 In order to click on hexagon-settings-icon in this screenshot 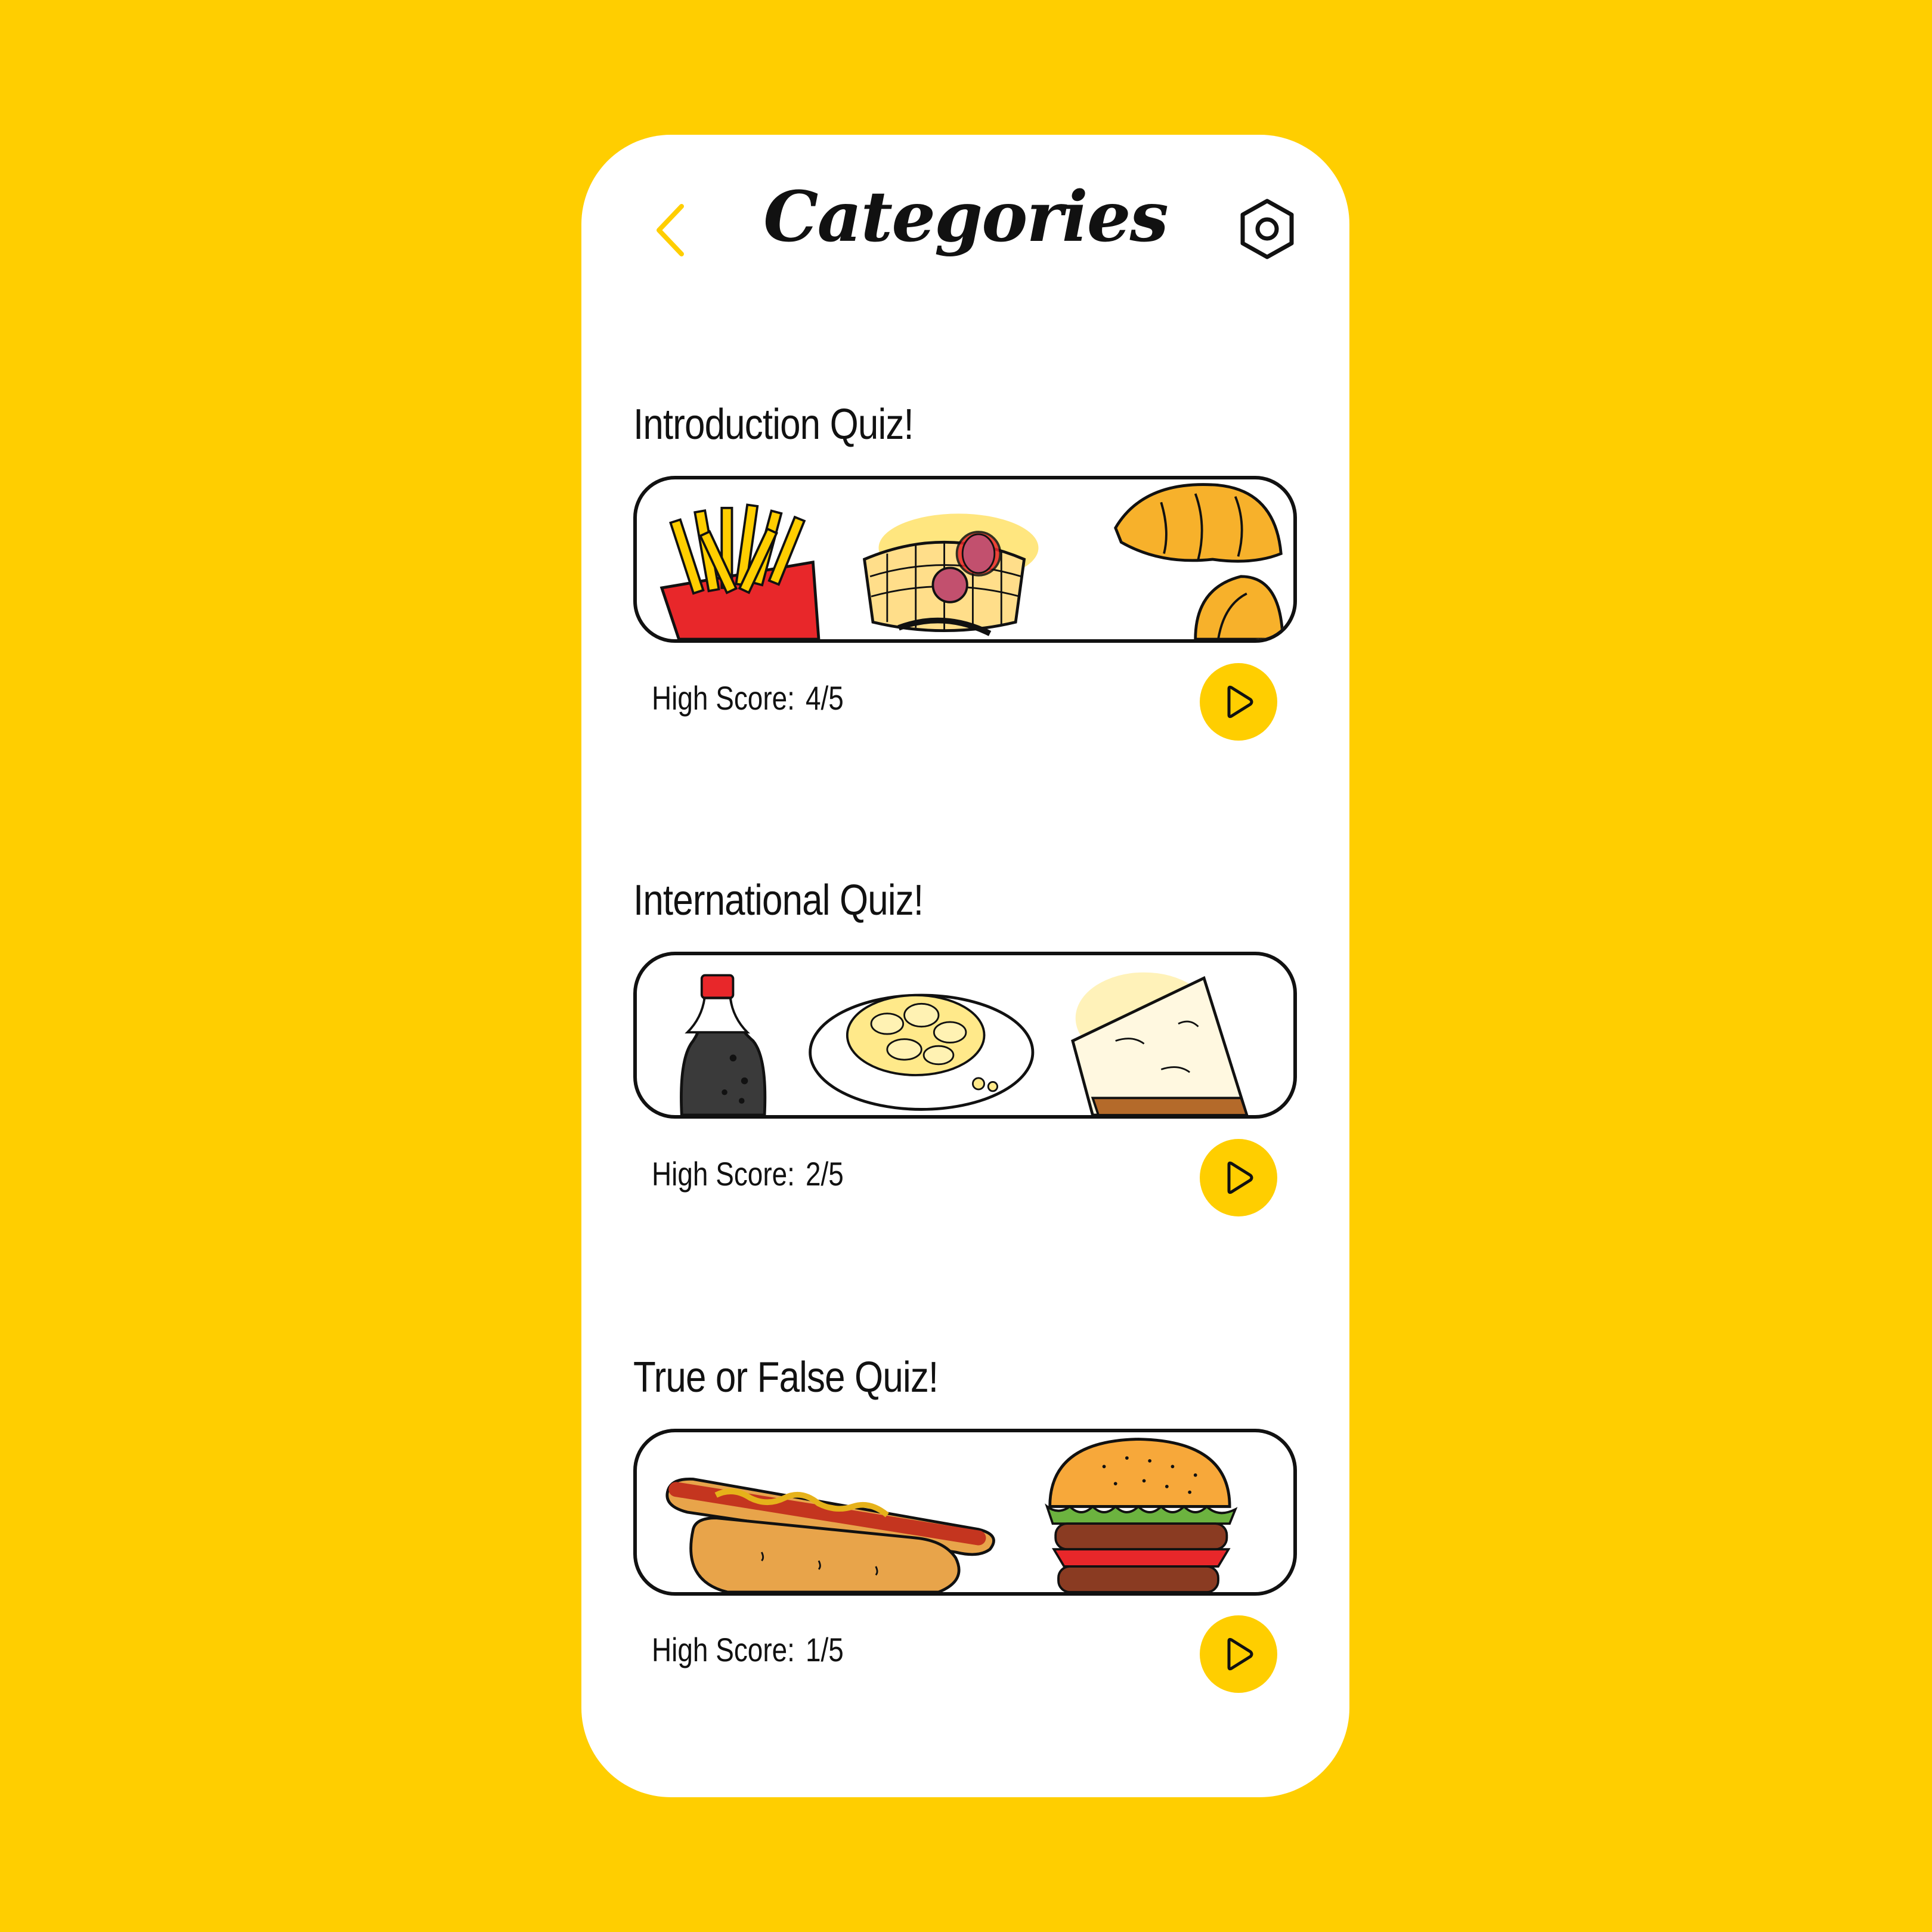, I will do `click(1267, 229)`.